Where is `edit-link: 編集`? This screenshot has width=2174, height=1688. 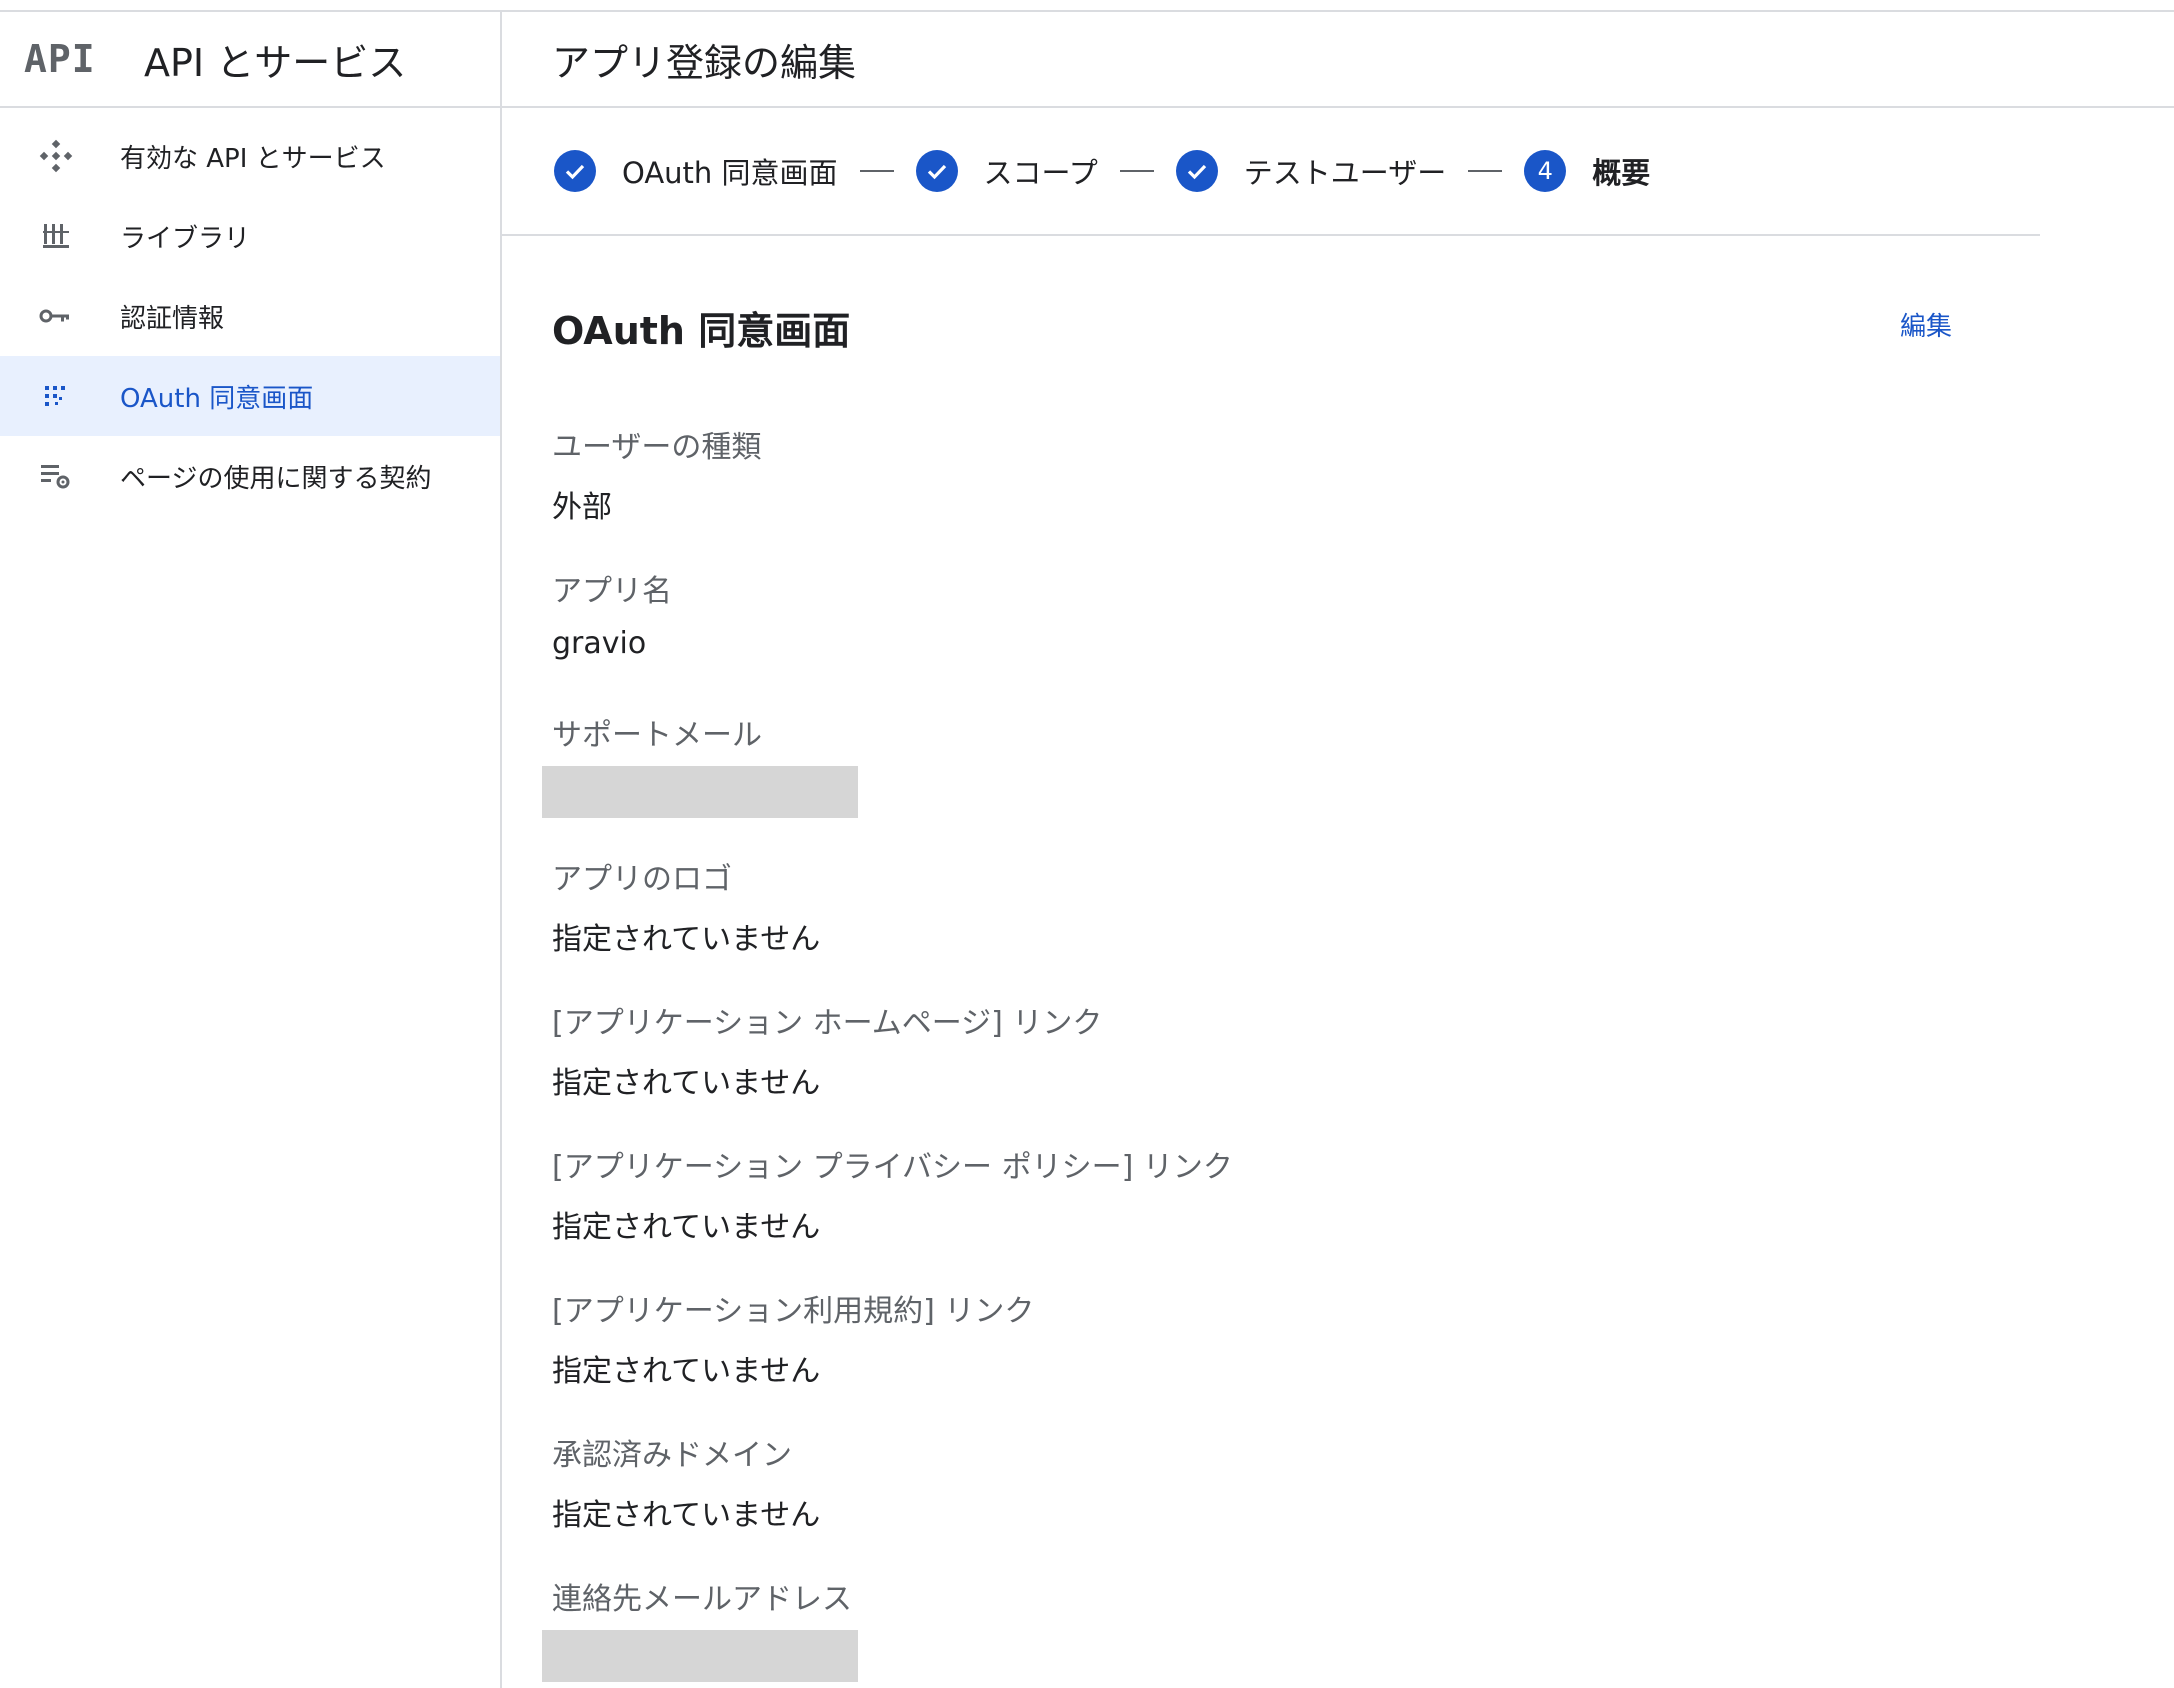 edit-link: 編集 is located at coordinates (1926, 324).